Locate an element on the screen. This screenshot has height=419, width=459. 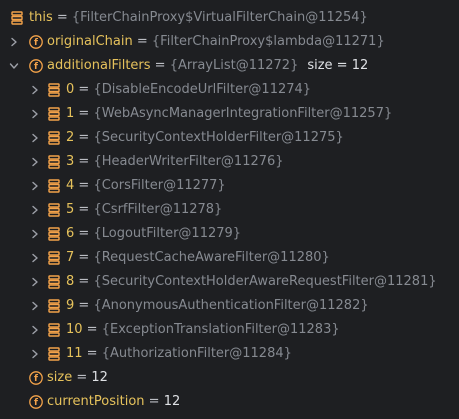
element-value: {RequestCacheAwareFilter@11280} is located at coordinates (211, 257).